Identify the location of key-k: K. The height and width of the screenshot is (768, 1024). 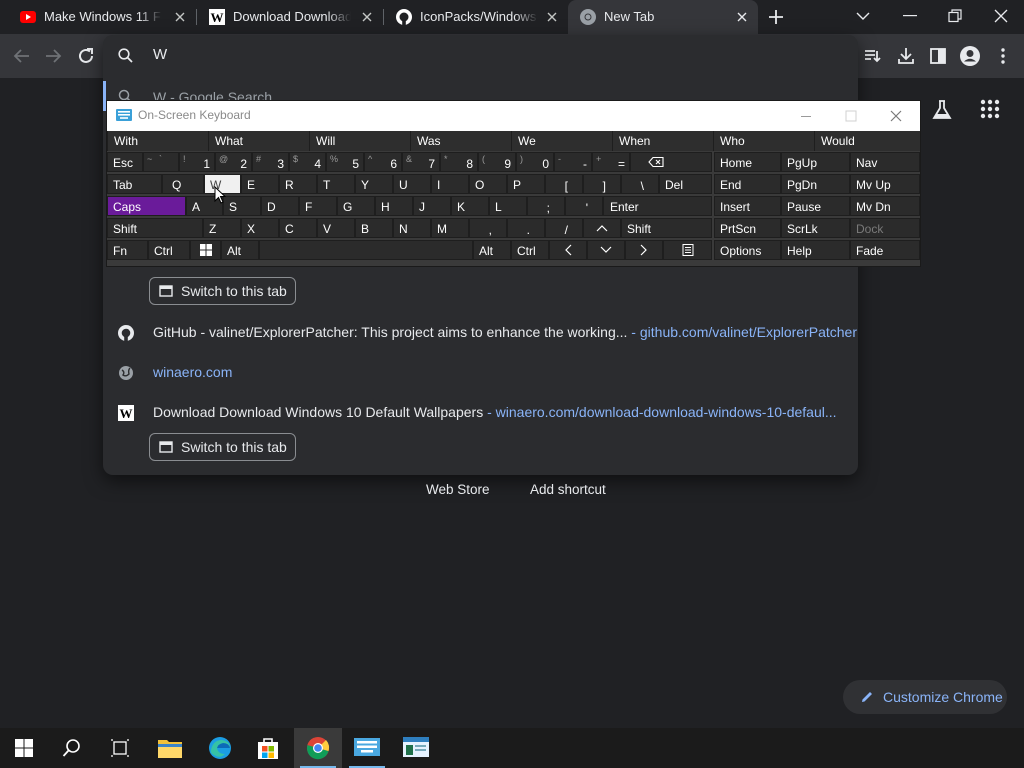
(470, 206).